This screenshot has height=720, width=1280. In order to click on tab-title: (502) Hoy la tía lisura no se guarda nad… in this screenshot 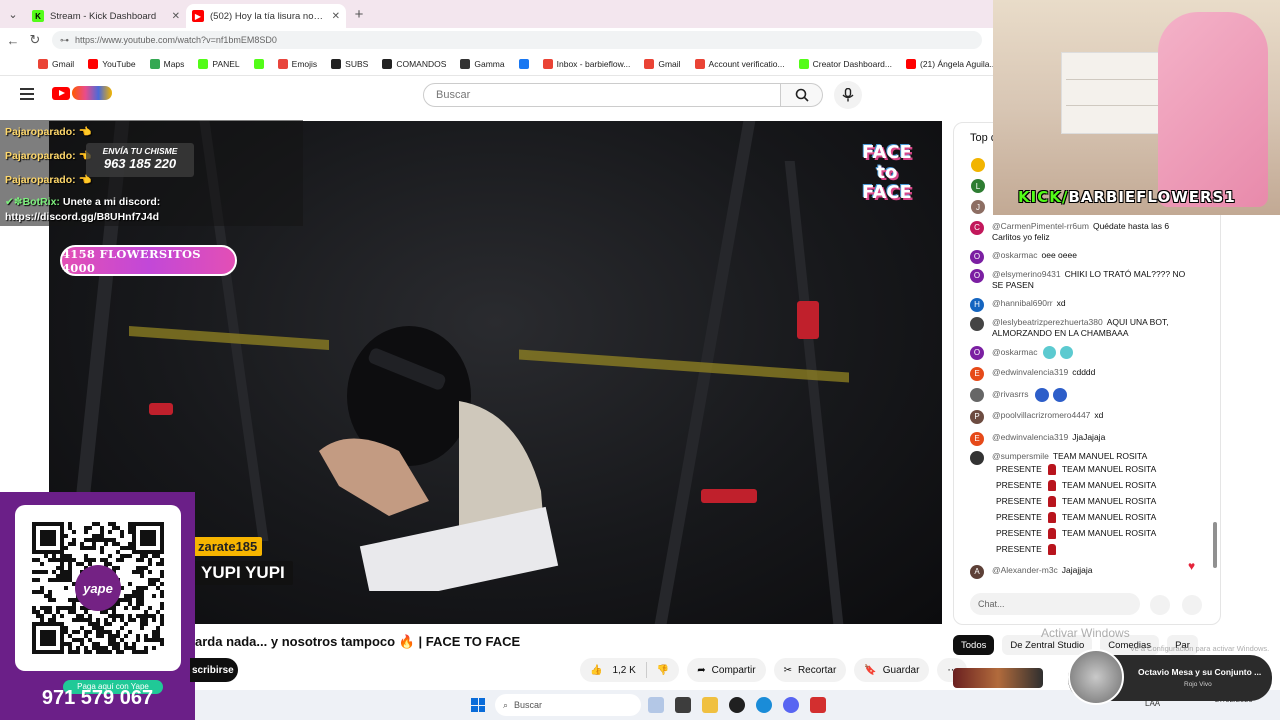, I will do `click(268, 16)`.